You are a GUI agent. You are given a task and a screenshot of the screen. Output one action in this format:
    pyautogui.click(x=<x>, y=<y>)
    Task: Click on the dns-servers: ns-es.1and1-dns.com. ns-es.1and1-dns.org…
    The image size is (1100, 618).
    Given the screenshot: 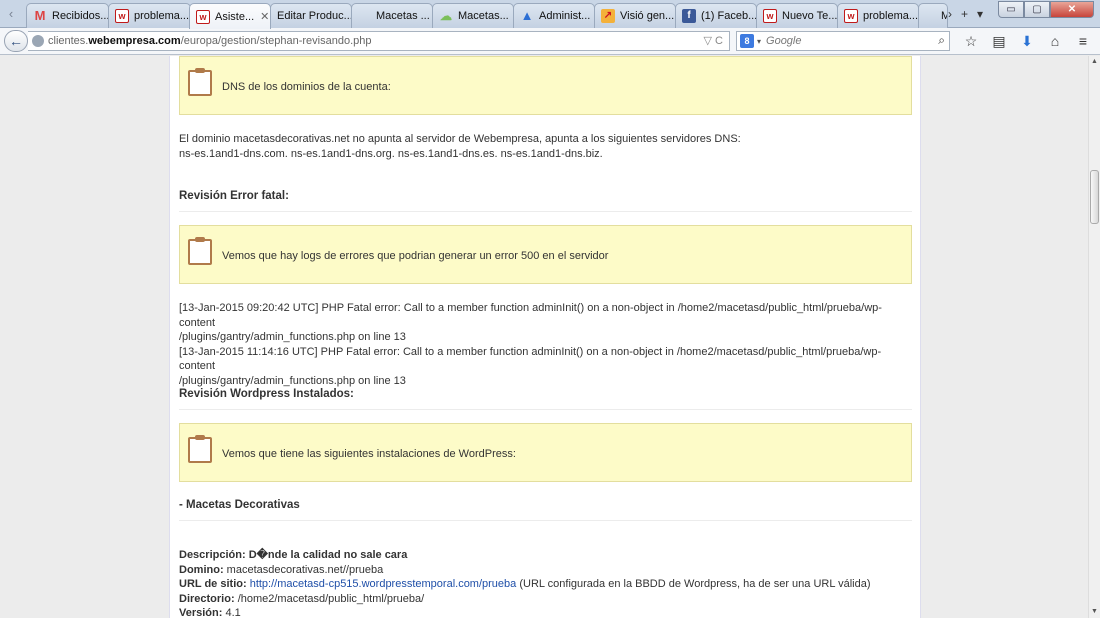 What is the action you would take?
    pyautogui.click(x=391, y=153)
    